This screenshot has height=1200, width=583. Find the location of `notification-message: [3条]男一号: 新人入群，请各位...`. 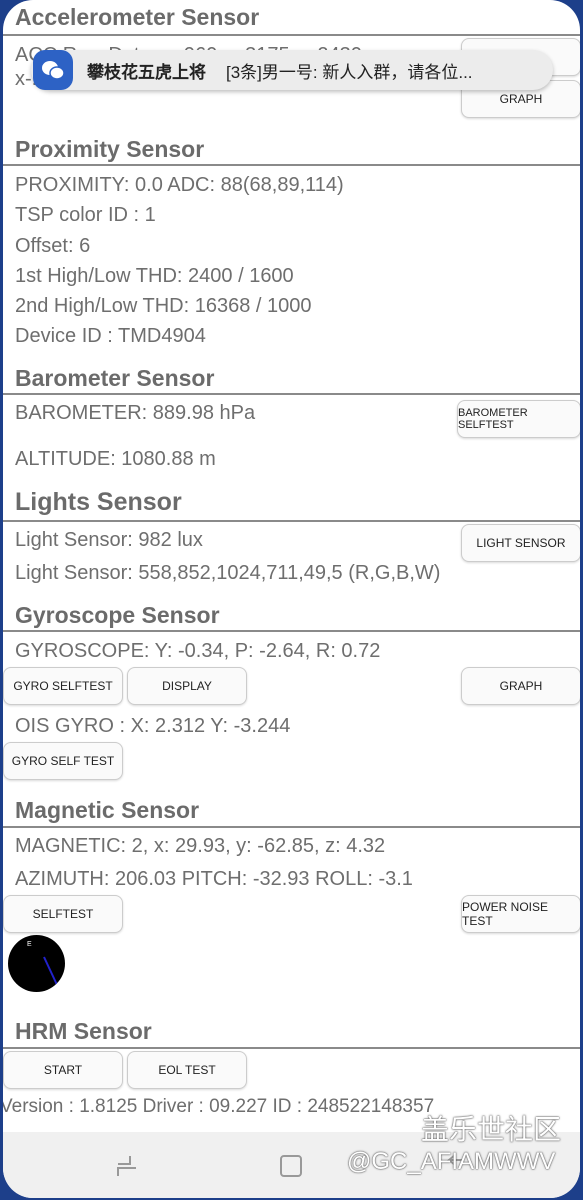

notification-message: [3条]男一号: 新人入群，请各位... is located at coordinates (349, 72).